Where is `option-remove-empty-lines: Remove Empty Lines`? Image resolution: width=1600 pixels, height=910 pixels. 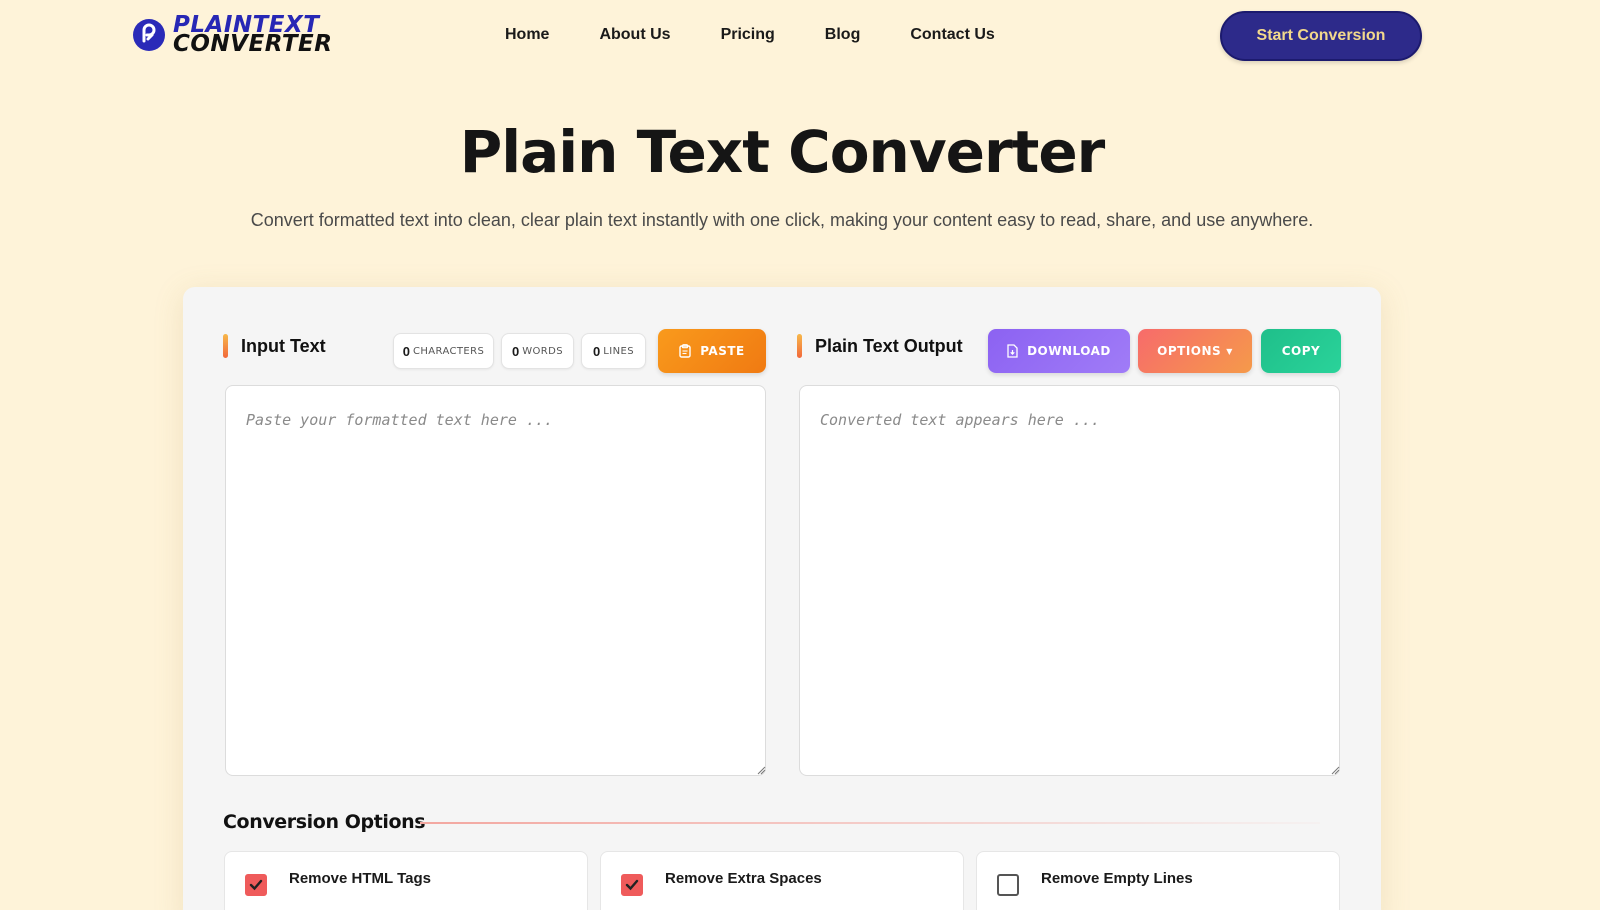 option-remove-empty-lines: Remove Empty Lines is located at coordinates (1158, 880).